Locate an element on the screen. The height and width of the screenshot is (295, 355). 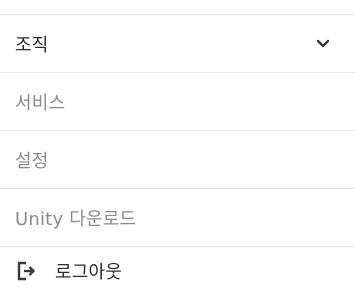
menu-item-label: 서비스 is located at coordinates (40, 103).